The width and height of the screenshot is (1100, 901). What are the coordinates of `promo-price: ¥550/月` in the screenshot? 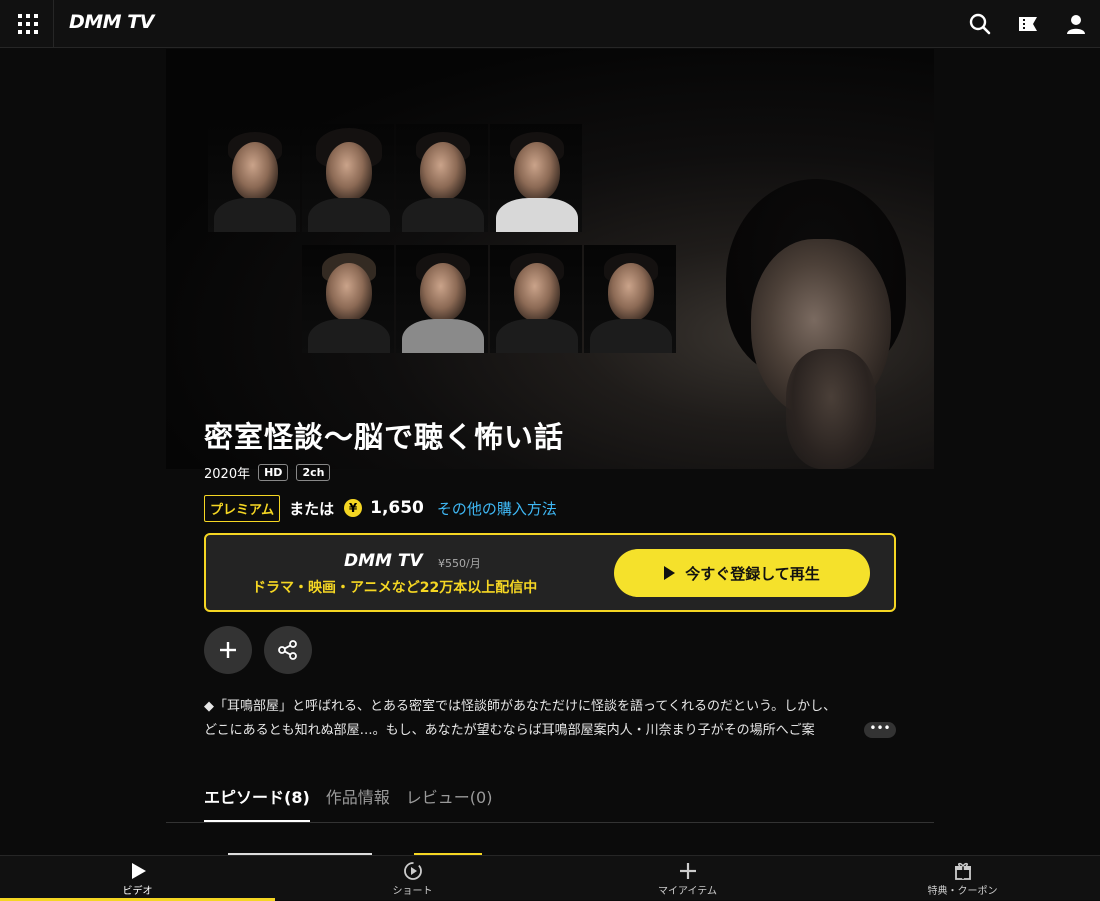 It's located at (459, 563).